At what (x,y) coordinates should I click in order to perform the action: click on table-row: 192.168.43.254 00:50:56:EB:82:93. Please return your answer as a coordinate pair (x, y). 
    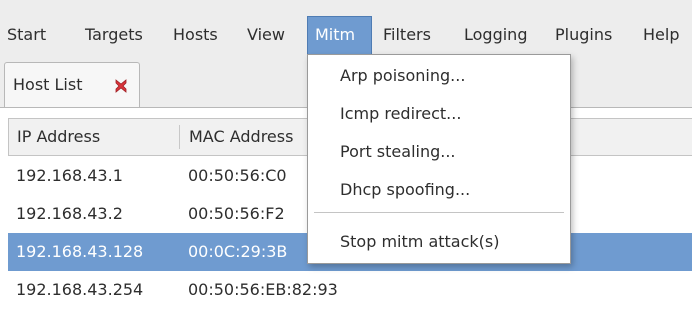
    Looking at the image, I should click on (350, 290).